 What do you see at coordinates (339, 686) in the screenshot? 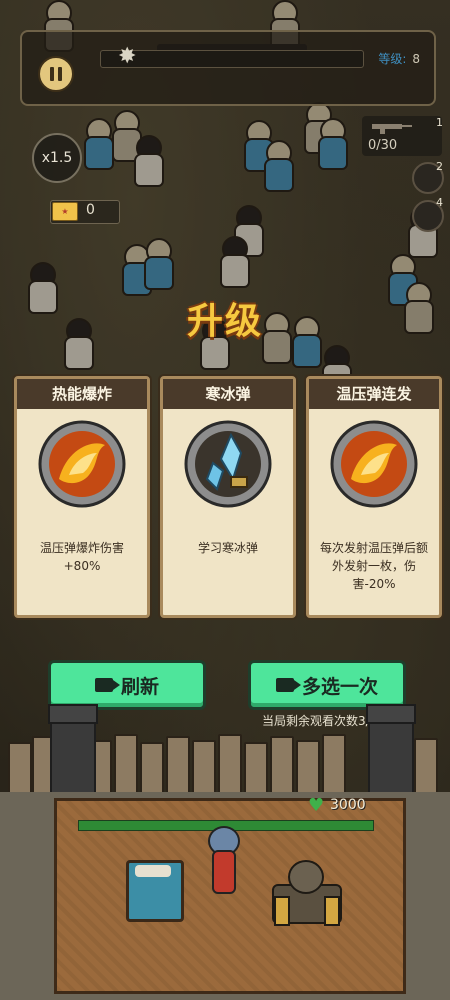
I see `pick-again-label: 多选一次` at bounding box center [339, 686].